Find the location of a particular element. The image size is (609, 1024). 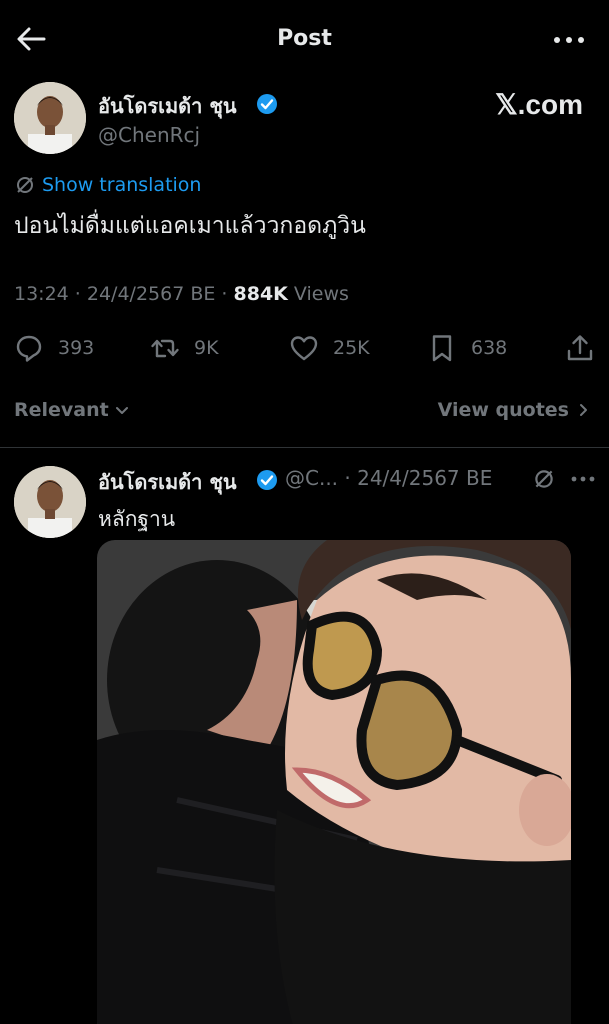

reply-more-icon is located at coordinates (583, 479).